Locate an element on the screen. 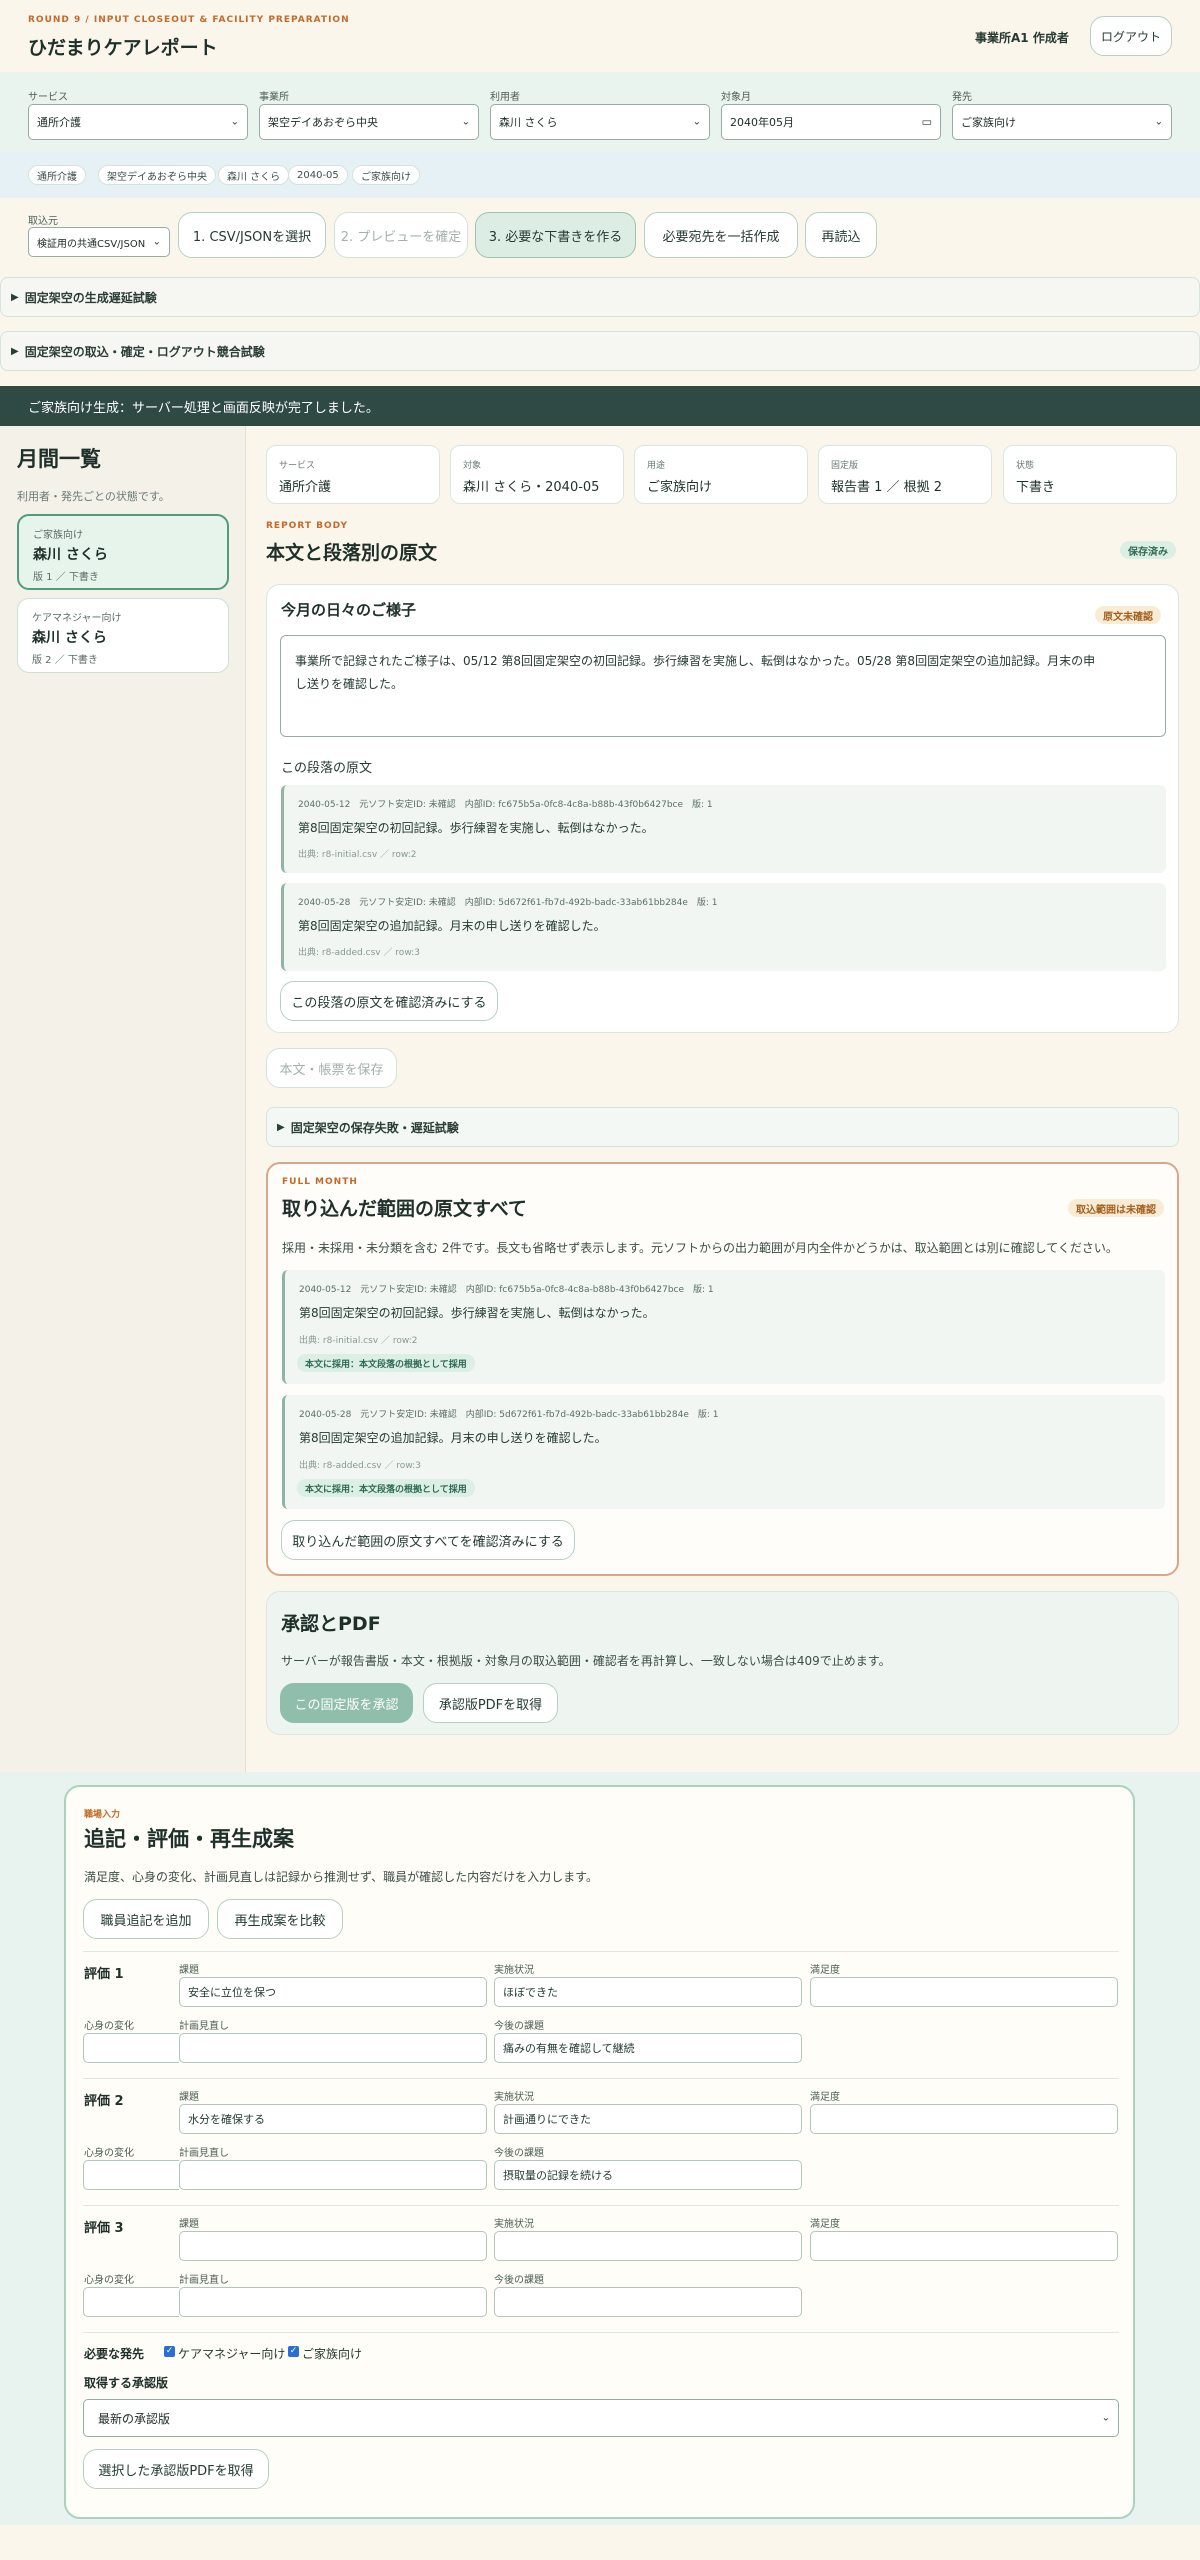 The image size is (1200, 2560). calendar-icon: ▭ is located at coordinates (927, 122).